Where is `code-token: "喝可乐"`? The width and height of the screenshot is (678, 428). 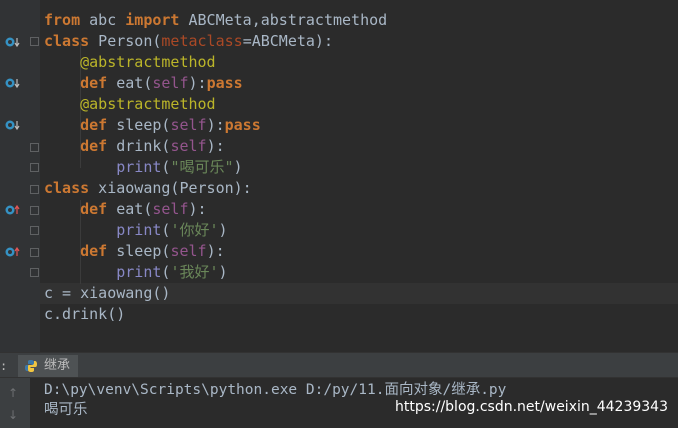
code-token: "喝可乐" is located at coordinates (202, 167).